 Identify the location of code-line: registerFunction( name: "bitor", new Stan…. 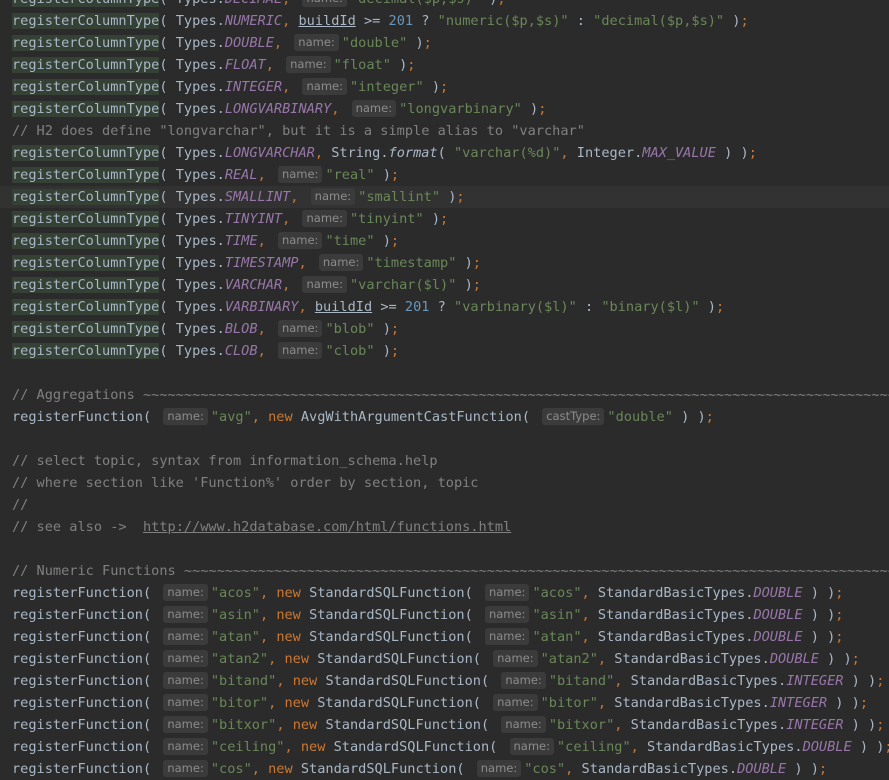
(444, 703).